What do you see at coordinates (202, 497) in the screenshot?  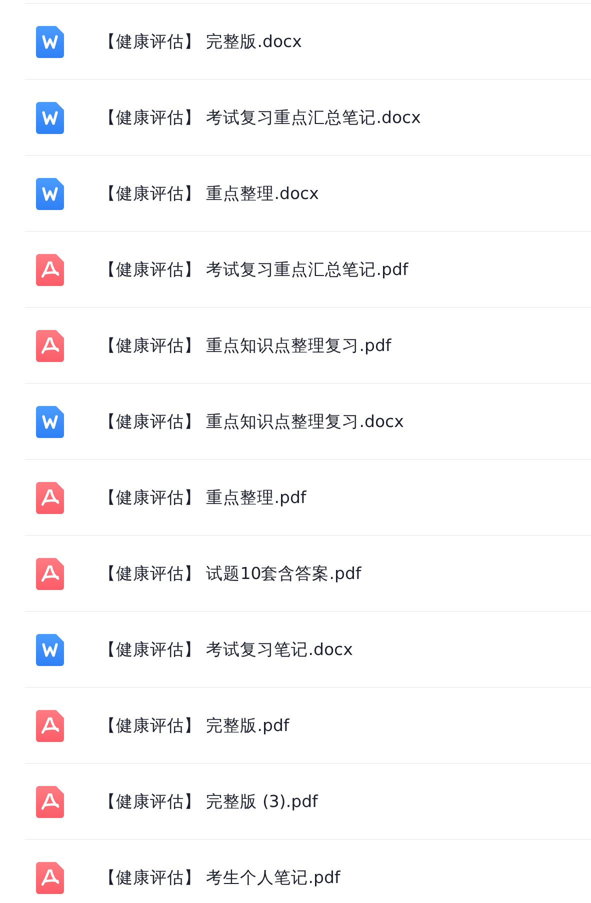 I see `file-name: 【健康评估】 重点整理.pdf` at bounding box center [202, 497].